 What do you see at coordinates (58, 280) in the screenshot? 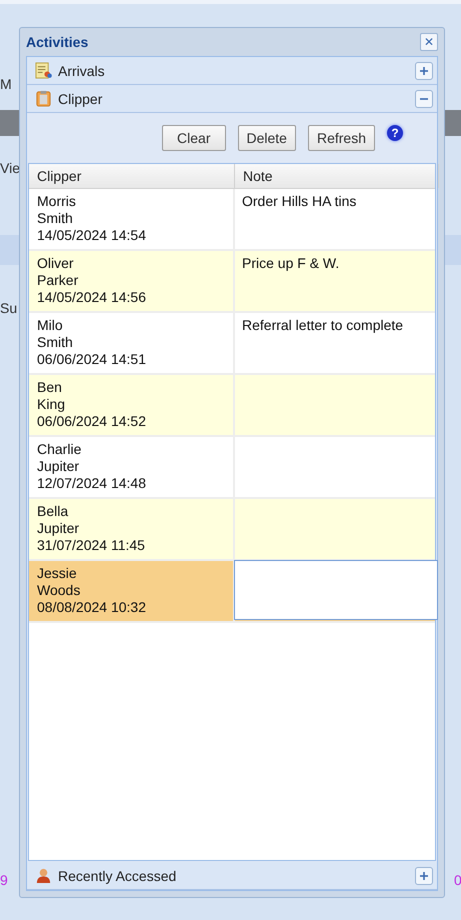
I see `last-name: Parker` at bounding box center [58, 280].